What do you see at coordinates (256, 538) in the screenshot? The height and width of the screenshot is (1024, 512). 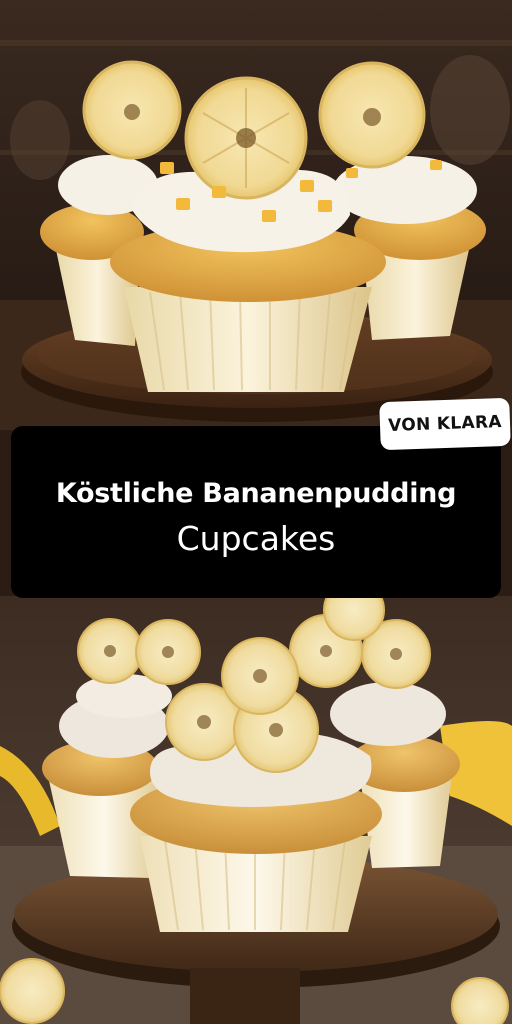 I see `recipe-subtitle: Cupcakes` at bounding box center [256, 538].